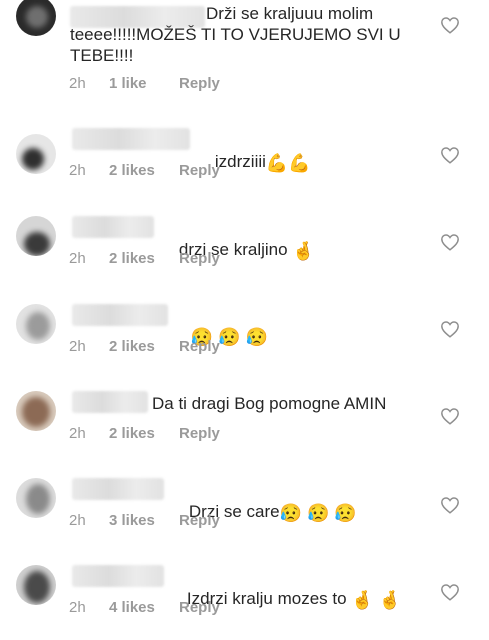  I want to click on comment-meta: 2h 4 likes Reply, so click(144, 607).